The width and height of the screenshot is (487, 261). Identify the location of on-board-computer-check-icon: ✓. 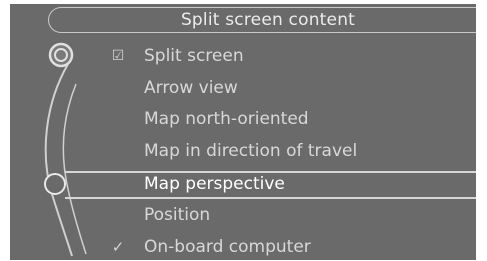
(118, 246).